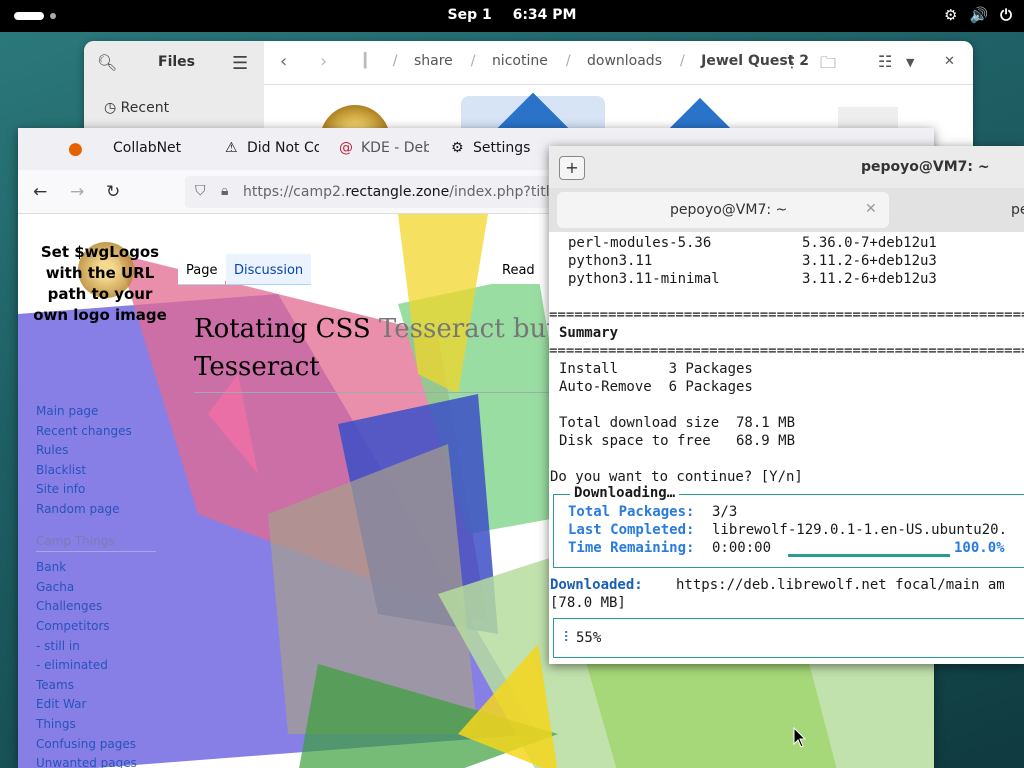 Image resolution: width=1024 pixels, height=768 pixels. What do you see at coordinates (589, 638) in the screenshot?
I see `overall-progress: 55%` at bounding box center [589, 638].